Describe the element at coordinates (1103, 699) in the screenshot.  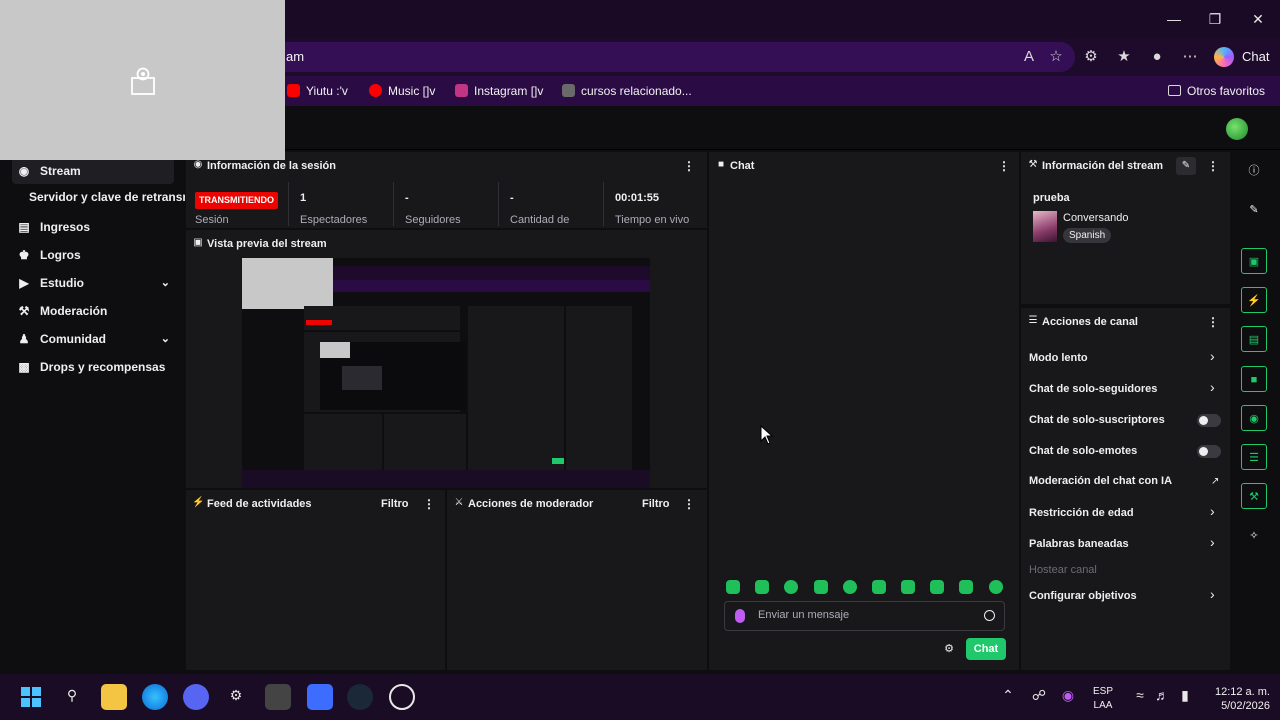
I see `language-indicator: ESP LAA` at that location.